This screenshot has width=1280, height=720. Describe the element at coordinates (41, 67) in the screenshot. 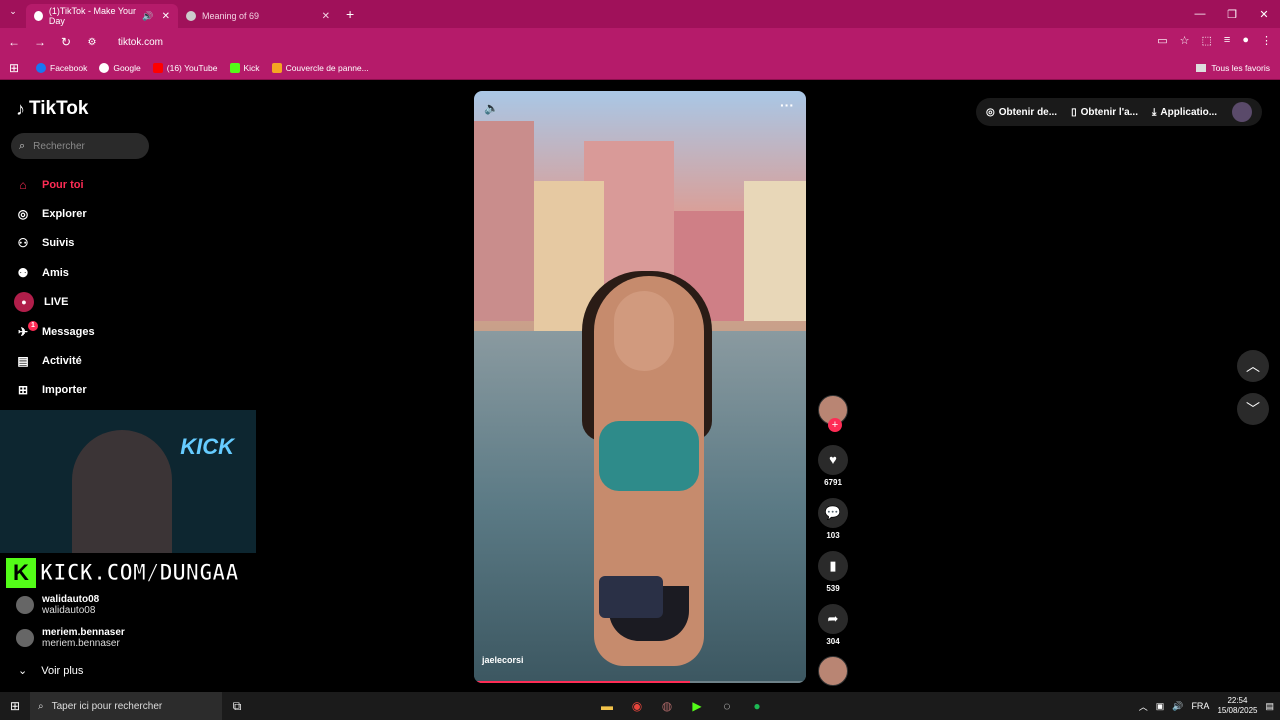

I see `facebook-icon` at that location.